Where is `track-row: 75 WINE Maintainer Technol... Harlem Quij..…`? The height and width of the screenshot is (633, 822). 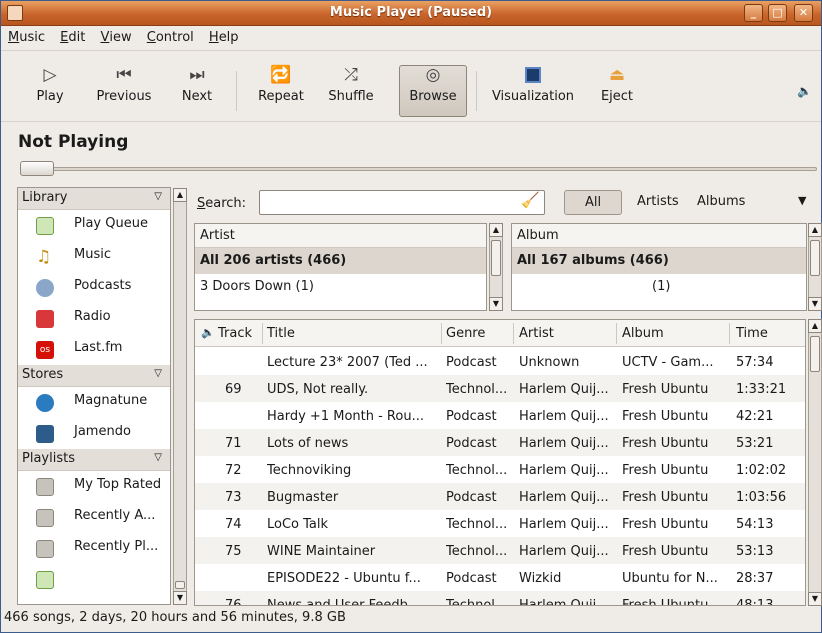 track-row: 75 WINE Maintainer Technol... Harlem Quij..… is located at coordinates (500, 550).